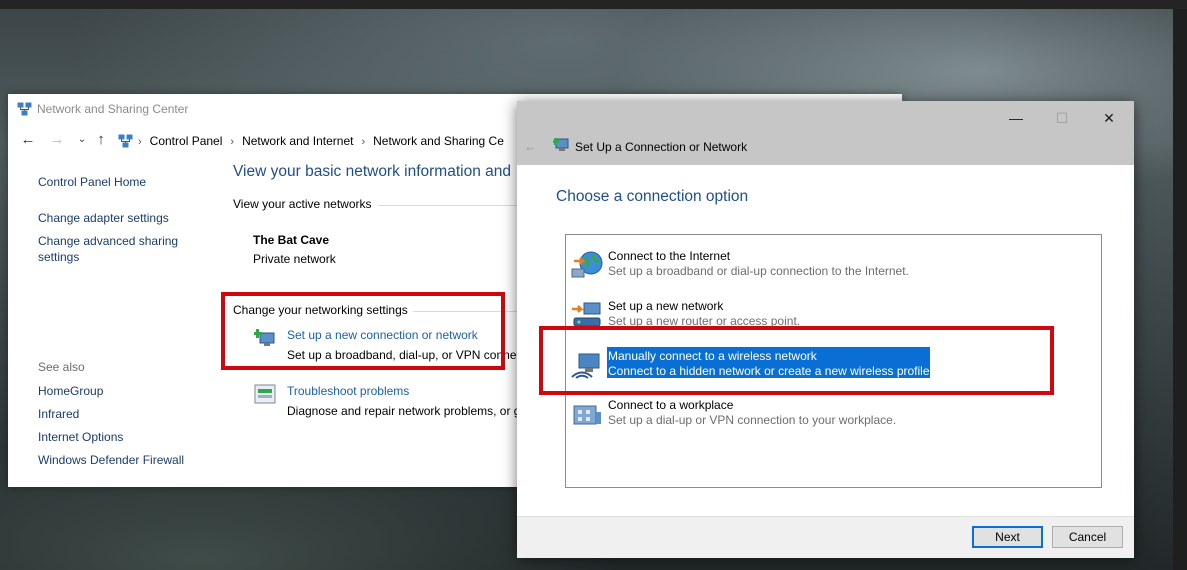  I want to click on top-edge, so click(593, 4).